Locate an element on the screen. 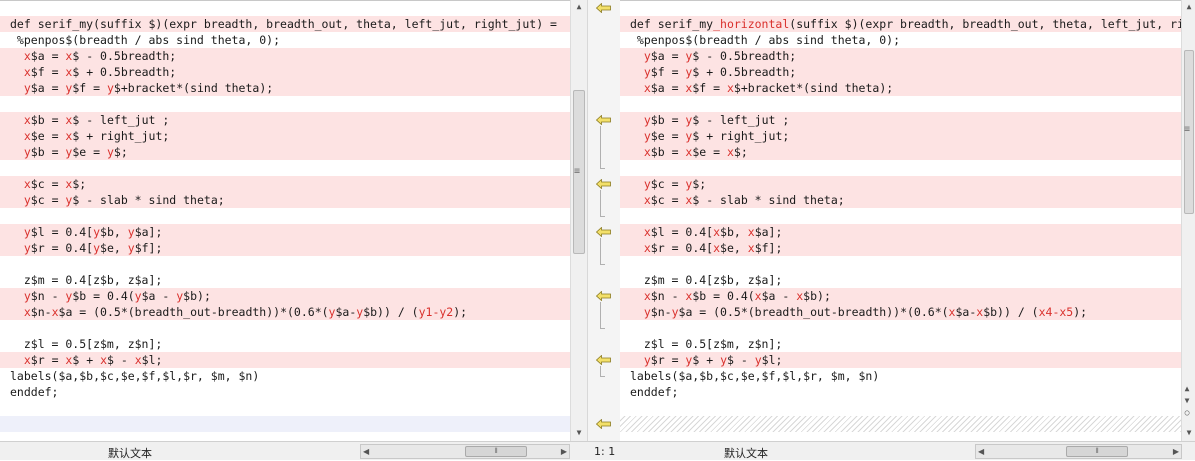 Image resolution: width=1195 pixels, height=461 pixels. diff-line: y$f = y$ + 0.5breadth; is located at coordinates (901, 72).